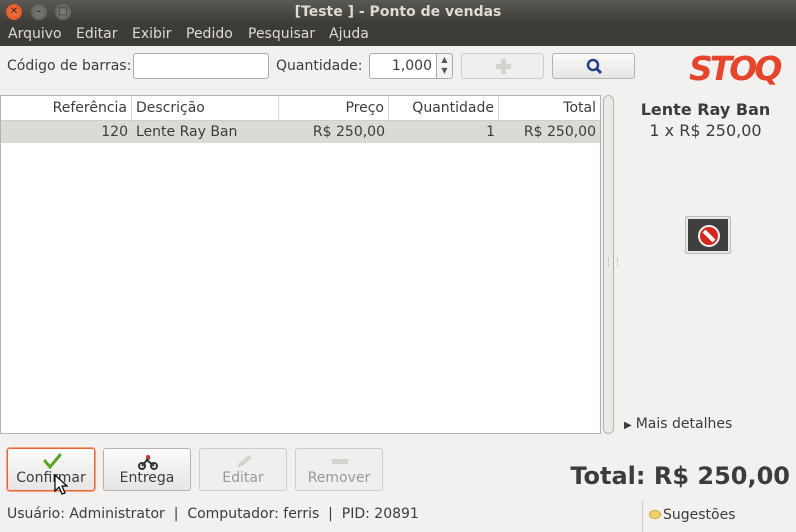 This screenshot has width=796, height=532. I want to click on column-header-price: Preço, so click(334, 108).